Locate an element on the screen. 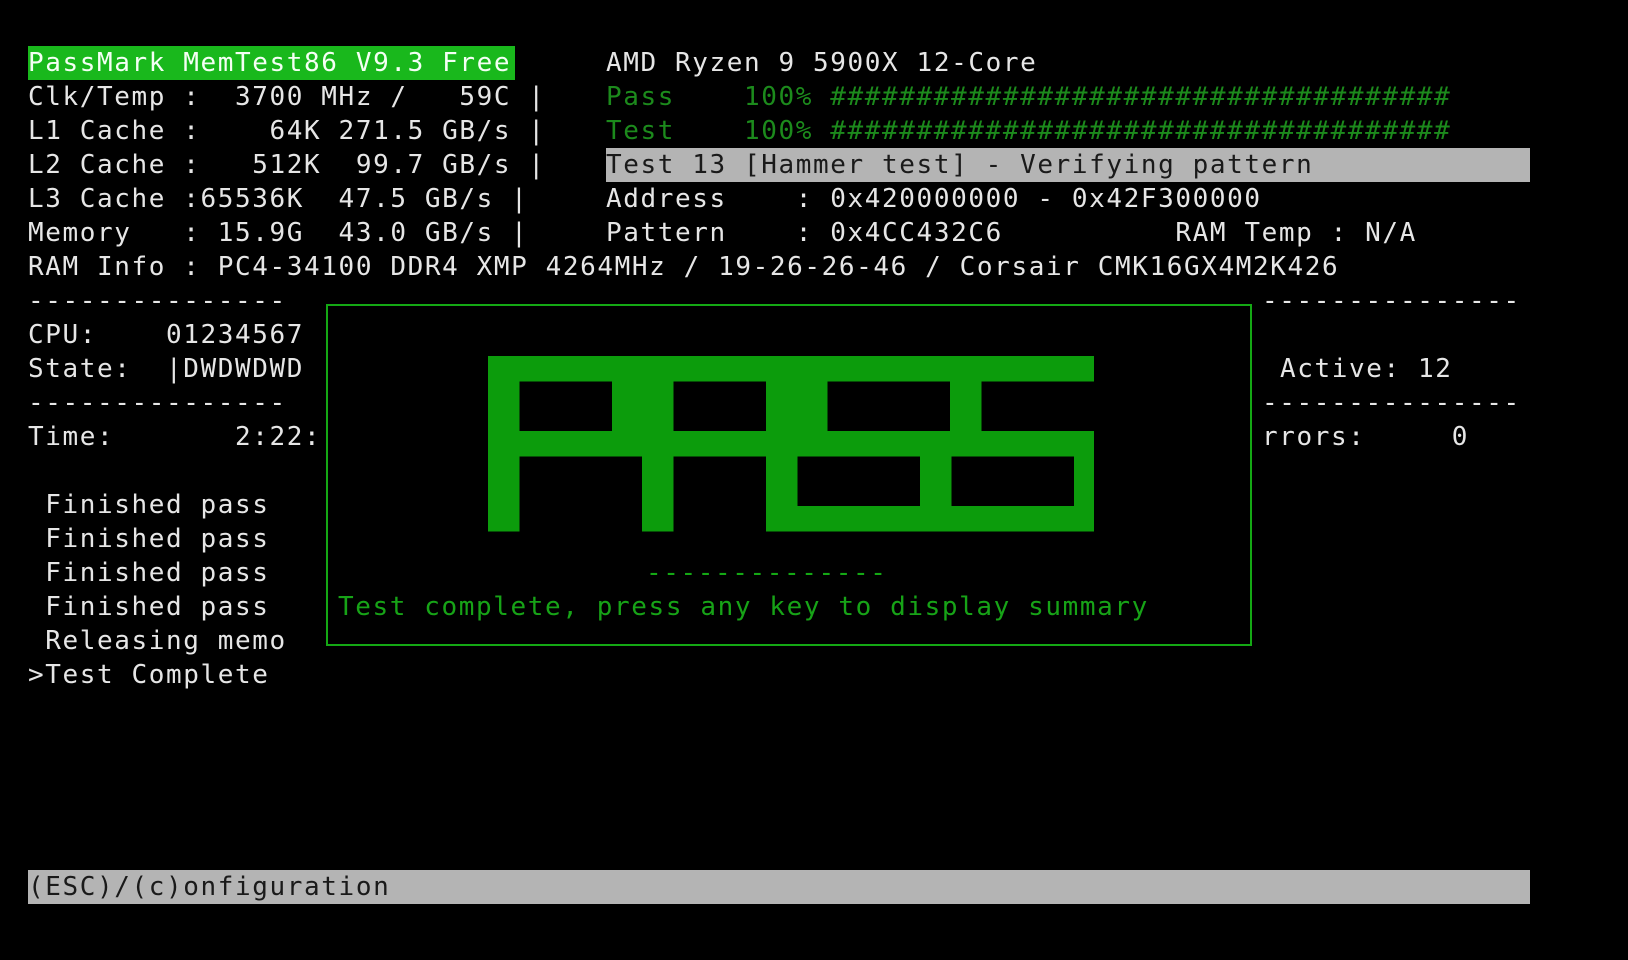 This screenshot has width=1628, height=960. pass-glyphs is located at coordinates (791, 444).